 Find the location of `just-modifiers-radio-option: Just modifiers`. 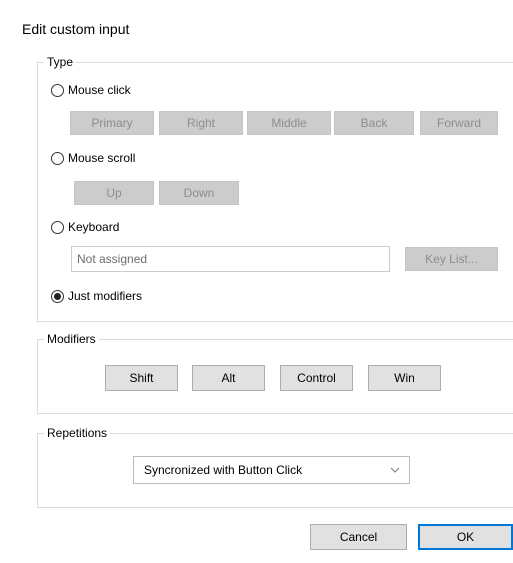

just-modifiers-radio-option: Just modifiers is located at coordinates (96, 296).